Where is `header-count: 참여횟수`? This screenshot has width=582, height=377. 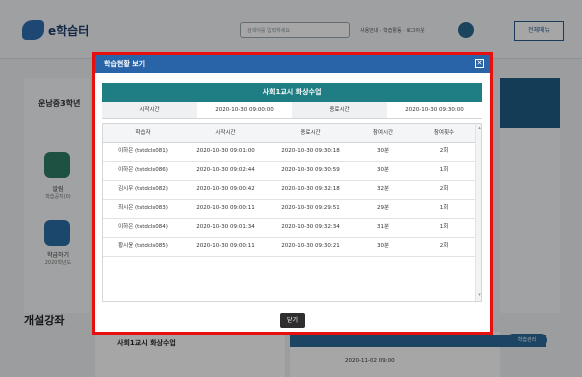
header-count: 참여횟수 is located at coordinates (444, 133).